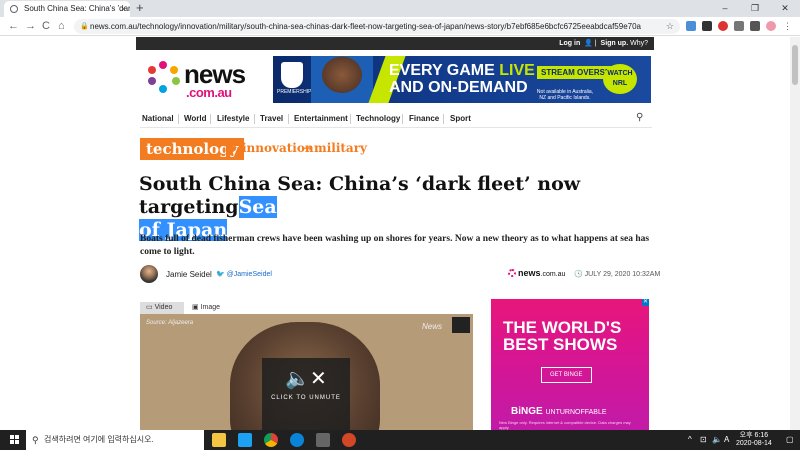 This screenshot has height=450, width=800. Describe the element at coordinates (460, 118) in the screenshot. I see `nav-item-sport: Sport` at that location.